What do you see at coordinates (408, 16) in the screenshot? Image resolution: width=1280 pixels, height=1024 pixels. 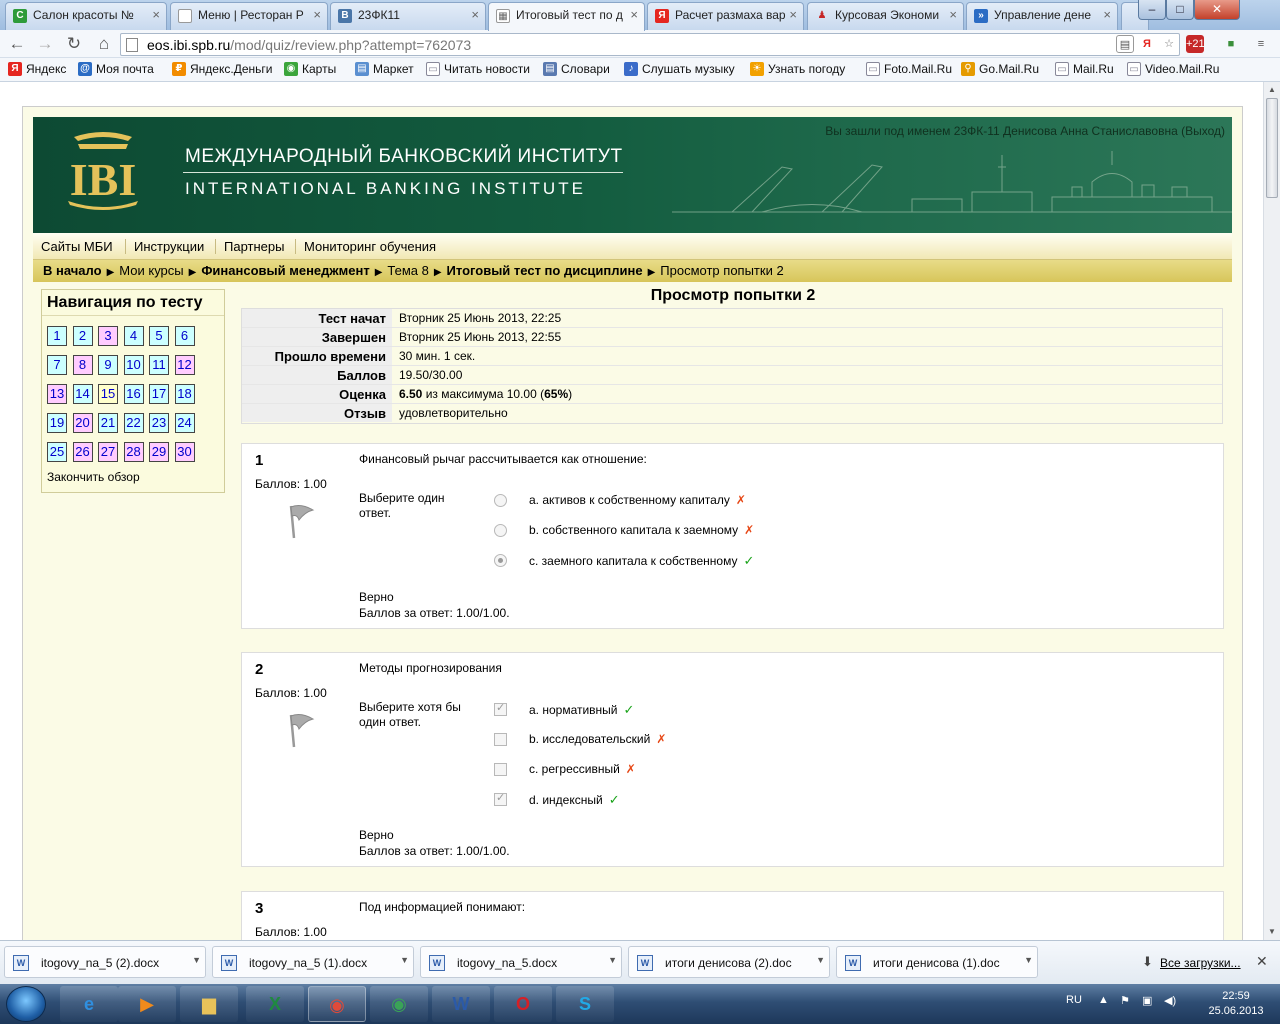 I see `browser-tab: B 23ФК11 ×` at bounding box center [408, 16].